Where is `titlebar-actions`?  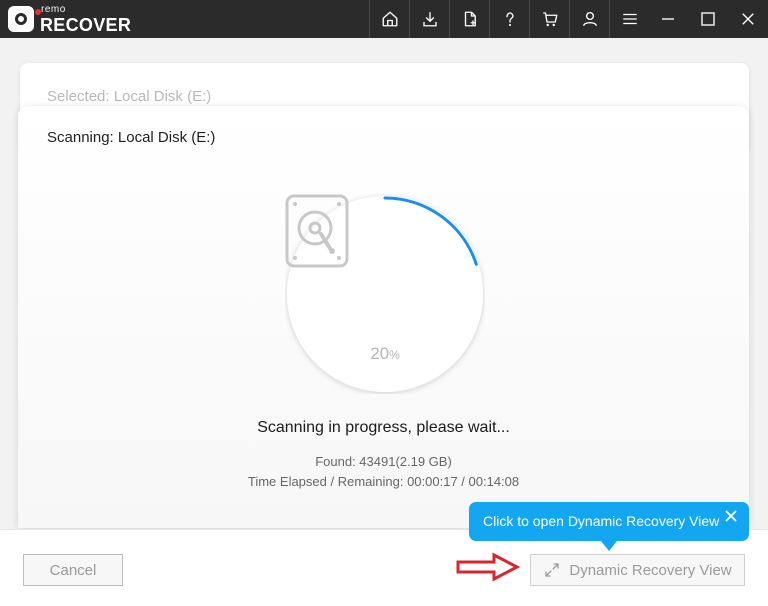 titlebar-actions is located at coordinates (509, 19).